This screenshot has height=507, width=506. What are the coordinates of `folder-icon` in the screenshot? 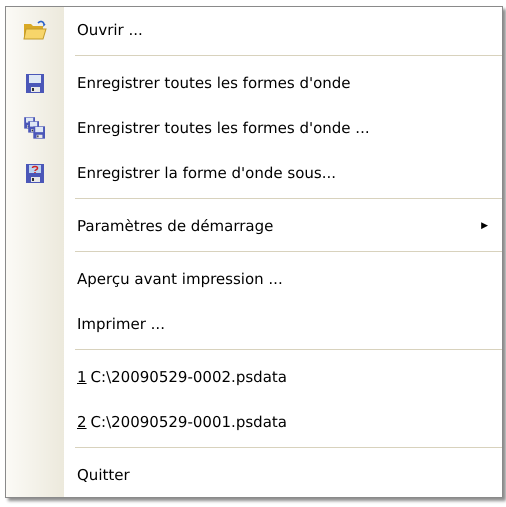 It's located at (35, 29).